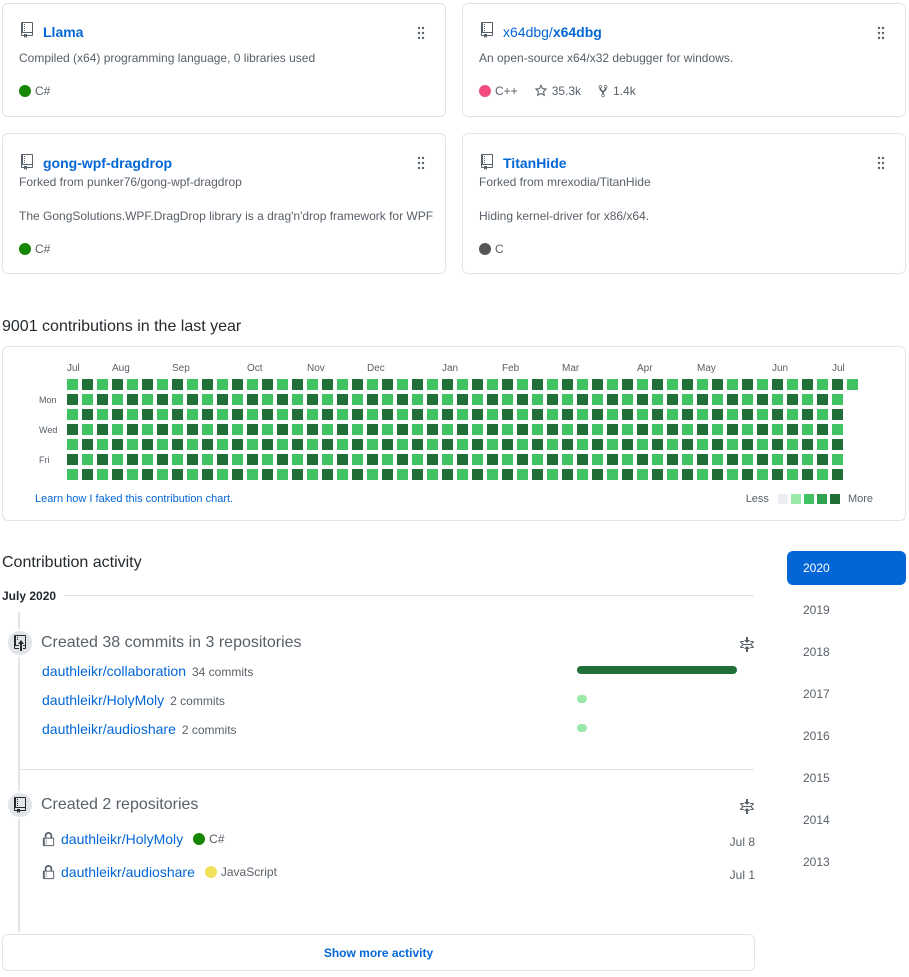  Describe the element at coordinates (121, 368) in the screenshot. I see `month-label: Aug` at that location.